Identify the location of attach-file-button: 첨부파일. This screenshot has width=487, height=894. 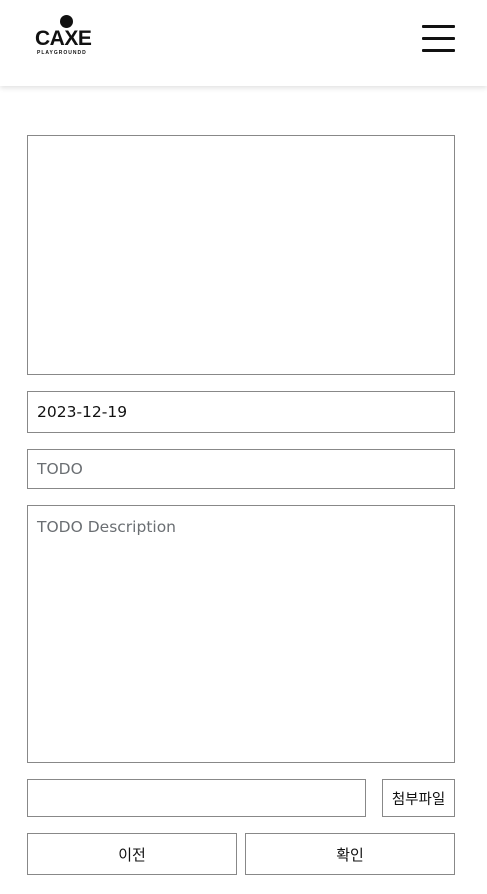
(418, 798).